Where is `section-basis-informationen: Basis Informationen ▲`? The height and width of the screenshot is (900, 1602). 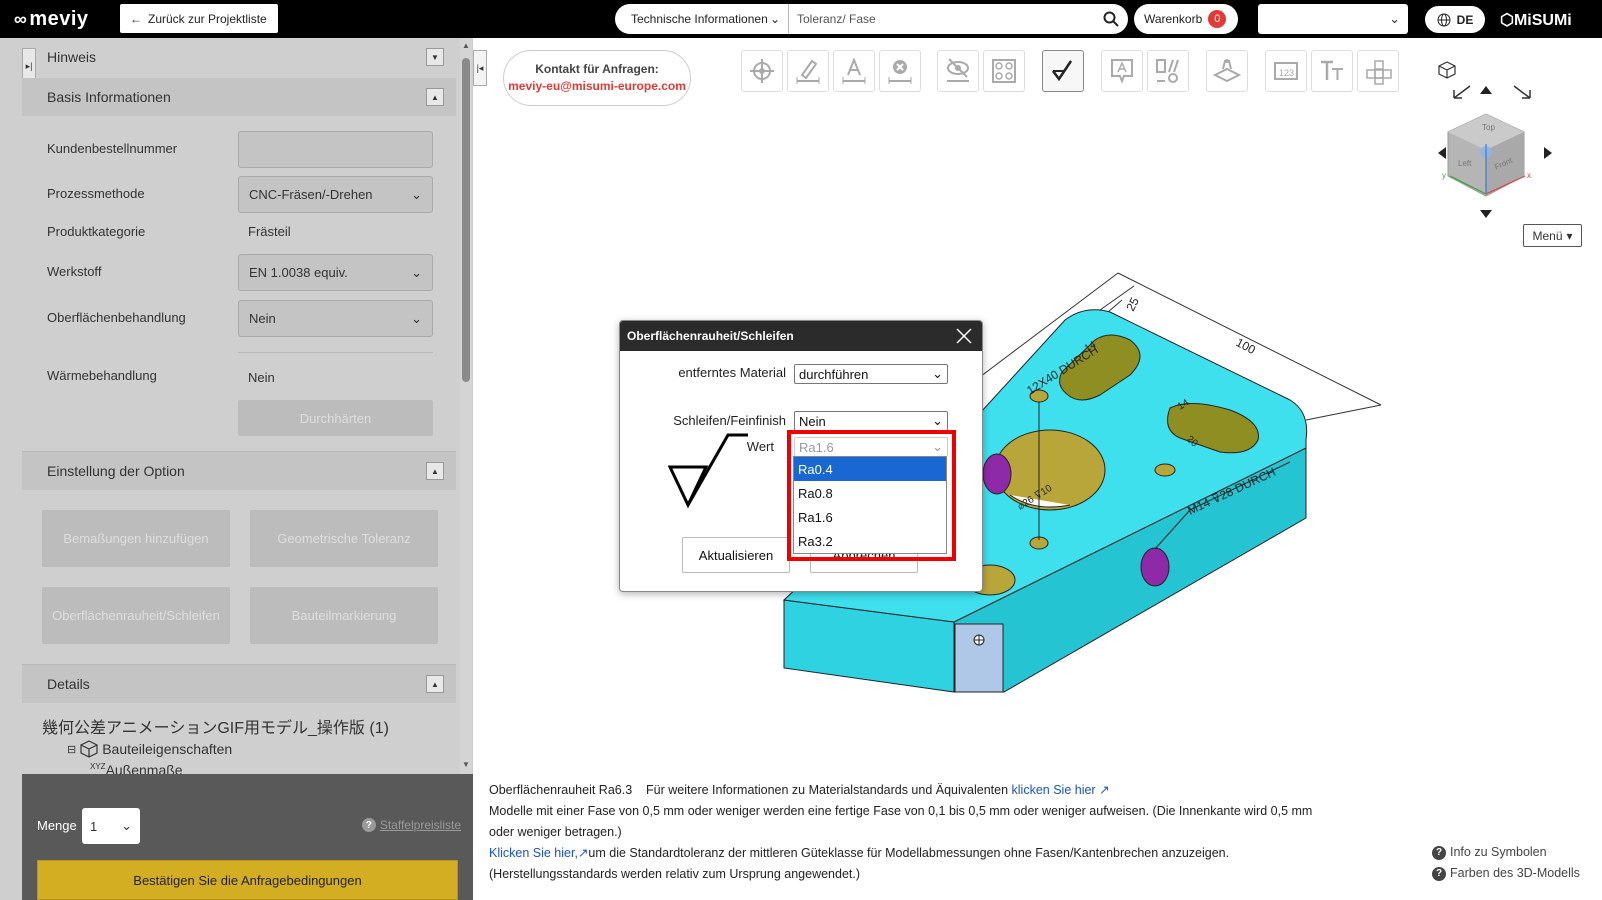 section-basis-informationen: Basis Informationen ▲ is located at coordinates (239, 97).